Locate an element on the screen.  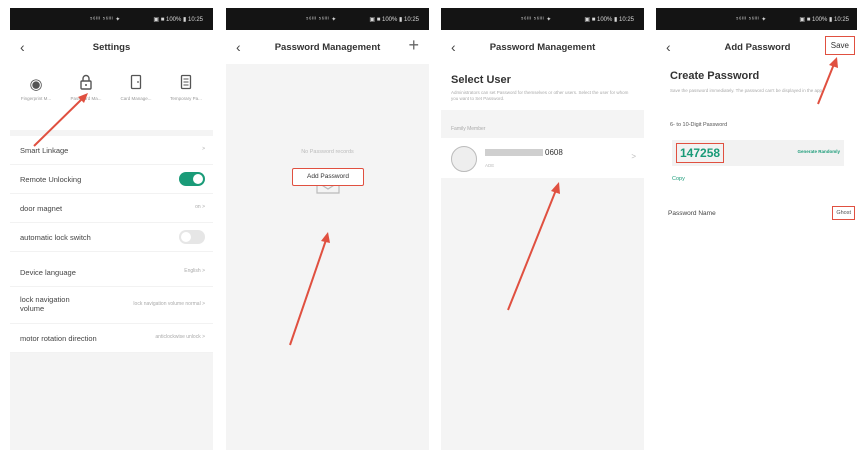
nav-bar: ‹ Add Password Save is located at coordinates (756, 47).